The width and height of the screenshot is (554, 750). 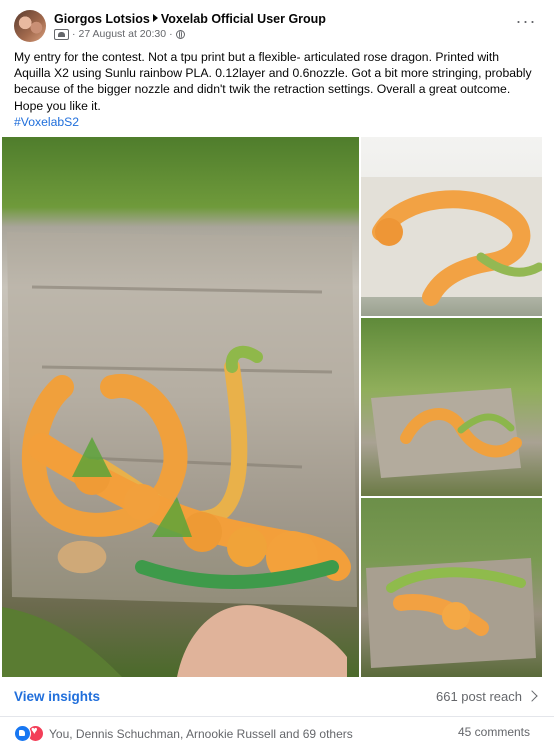 What do you see at coordinates (155, 18) in the screenshot?
I see `caret-right-icon` at bounding box center [155, 18].